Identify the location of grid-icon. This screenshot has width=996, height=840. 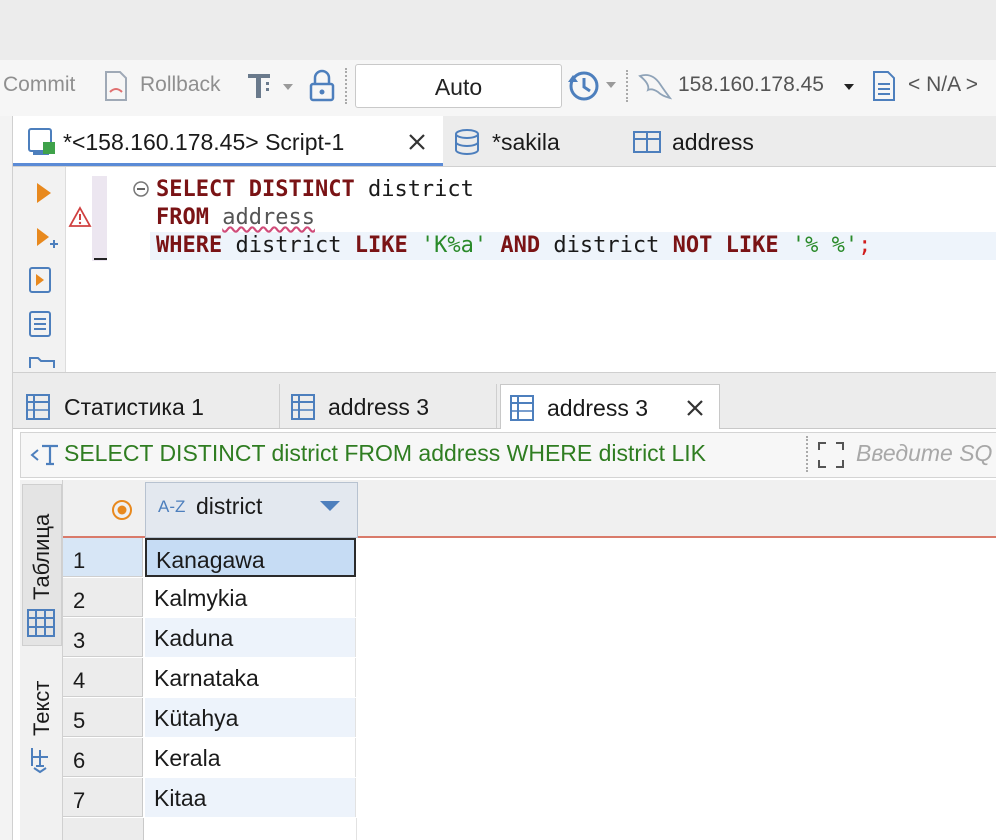
(41, 623).